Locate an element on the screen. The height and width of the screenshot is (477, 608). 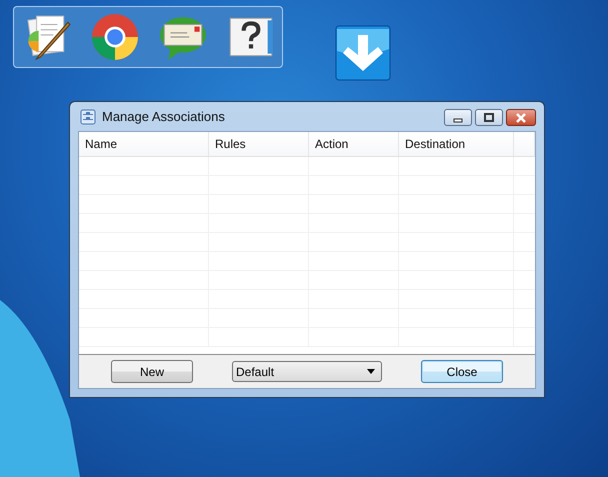
minimize-button is located at coordinates (458, 117).